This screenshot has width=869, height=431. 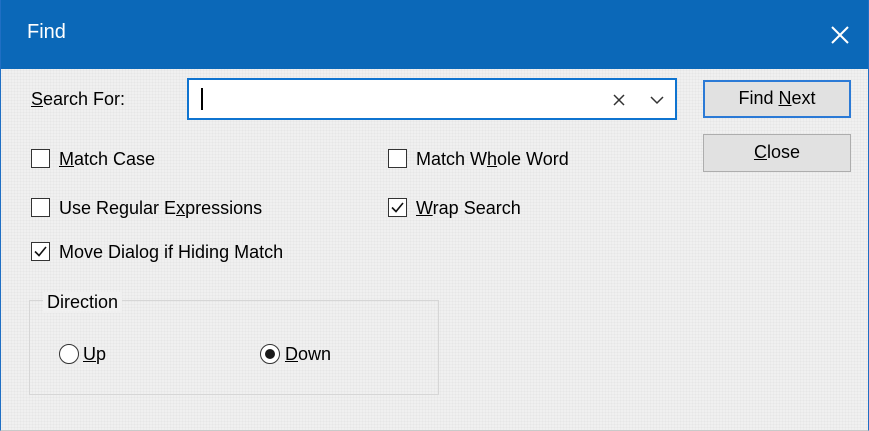 What do you see at coordinates (40, 158) in the screenshot?
I see `match-case-checkbox` at bounding box center [40, 158].